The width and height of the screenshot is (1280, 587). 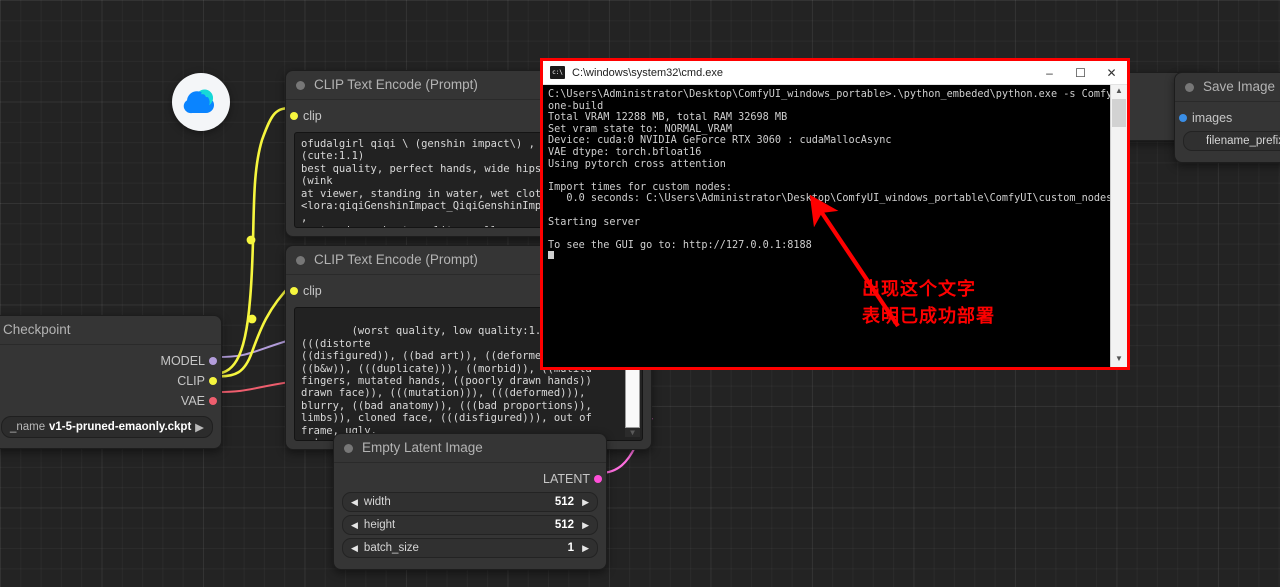 I want to click on widget-width-label: width, so click(x=377, y=502).